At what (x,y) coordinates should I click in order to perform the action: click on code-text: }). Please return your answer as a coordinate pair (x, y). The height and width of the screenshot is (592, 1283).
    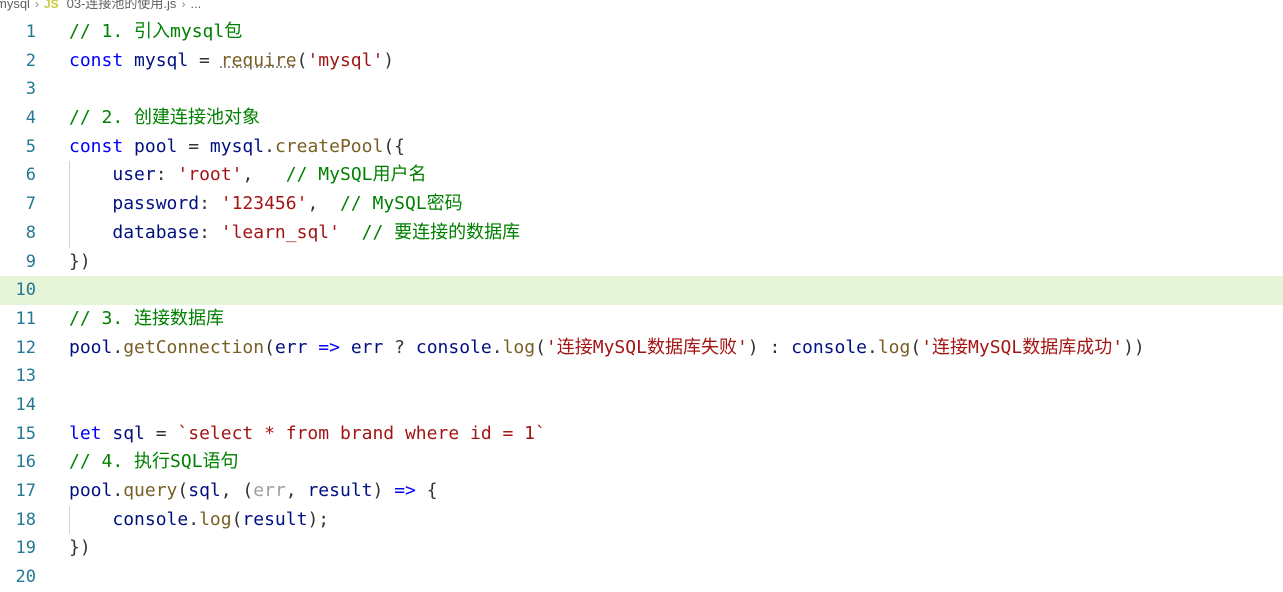
    Looking at the image, I should click on (80, 548).